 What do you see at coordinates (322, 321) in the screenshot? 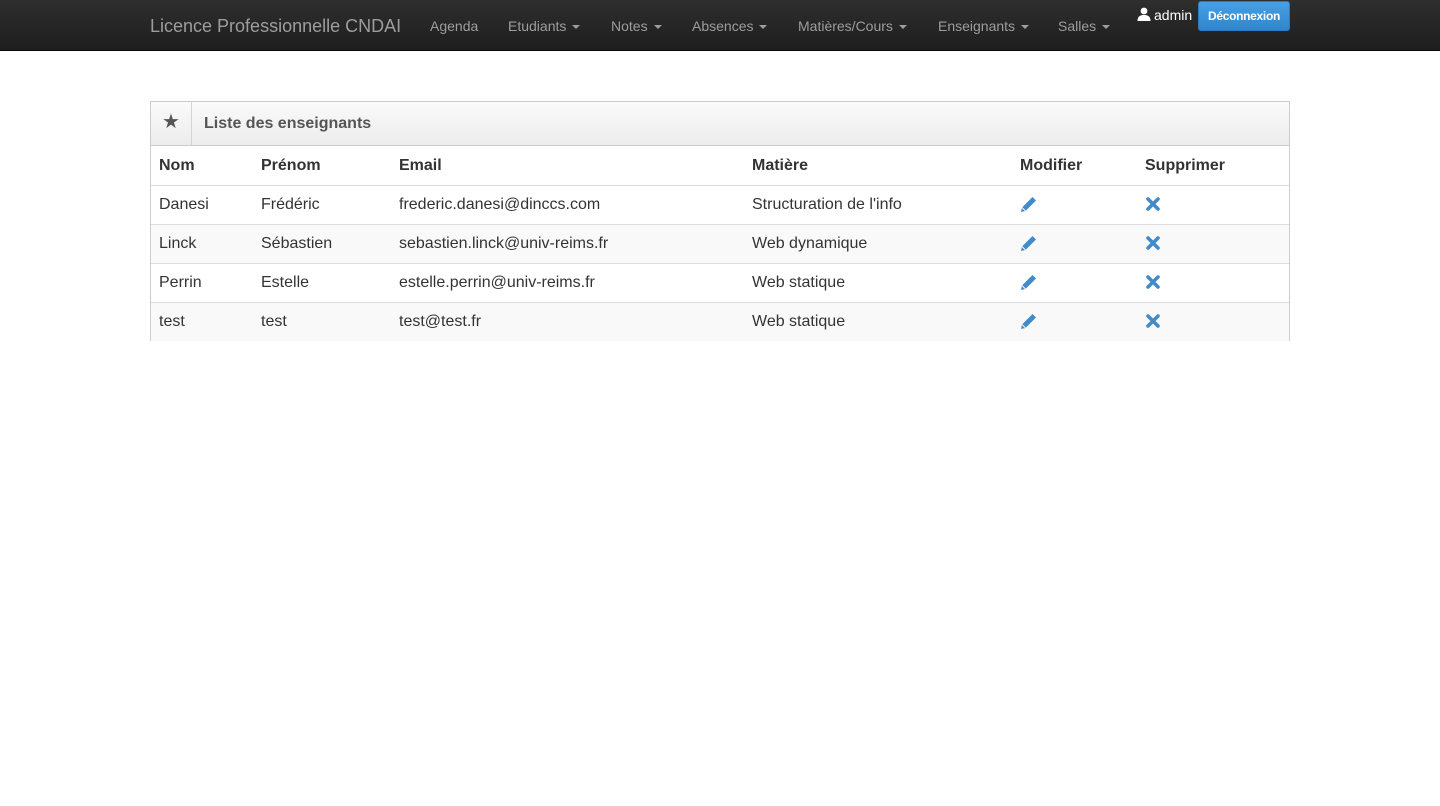
I see `cell-prenom: test` at bounding box center [322, 321].